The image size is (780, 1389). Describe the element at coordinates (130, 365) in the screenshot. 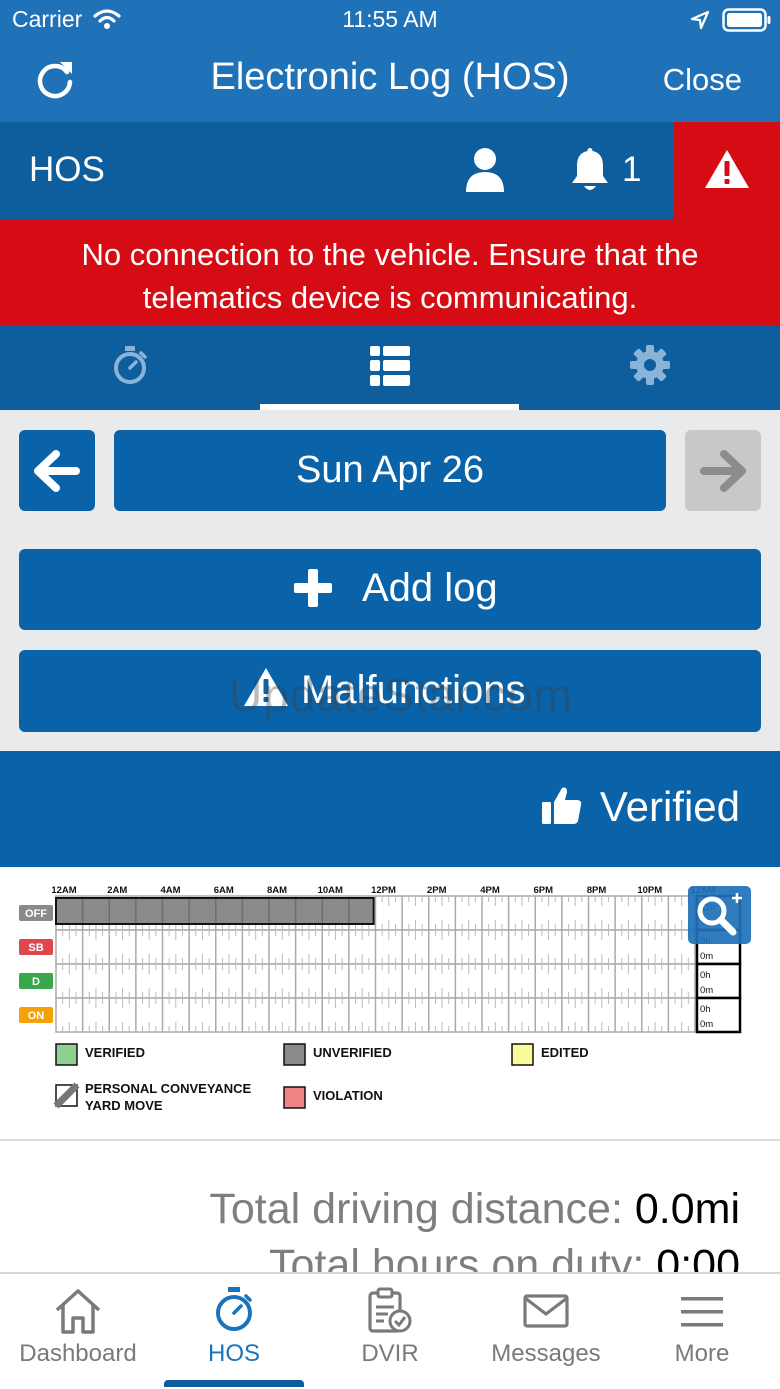

I see `tab-timer` at that location.